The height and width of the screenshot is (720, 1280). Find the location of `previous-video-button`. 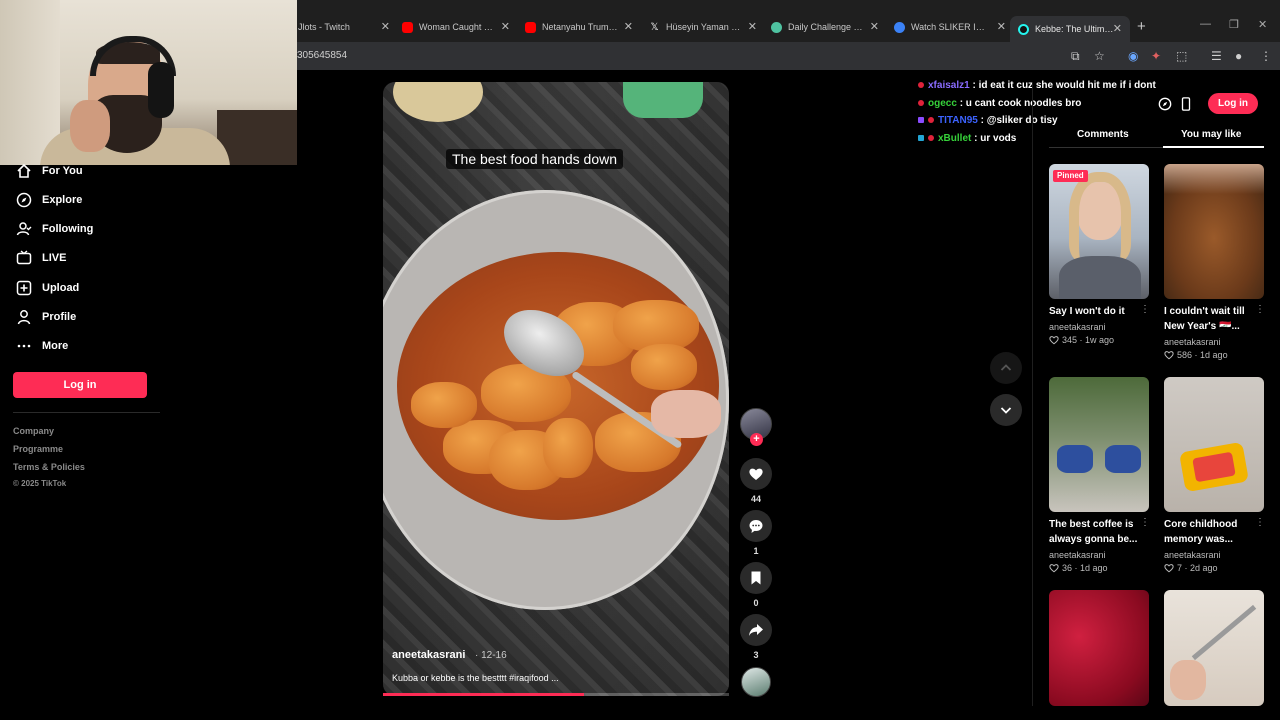

previous-video-button is located at coordinates (1006, 368).